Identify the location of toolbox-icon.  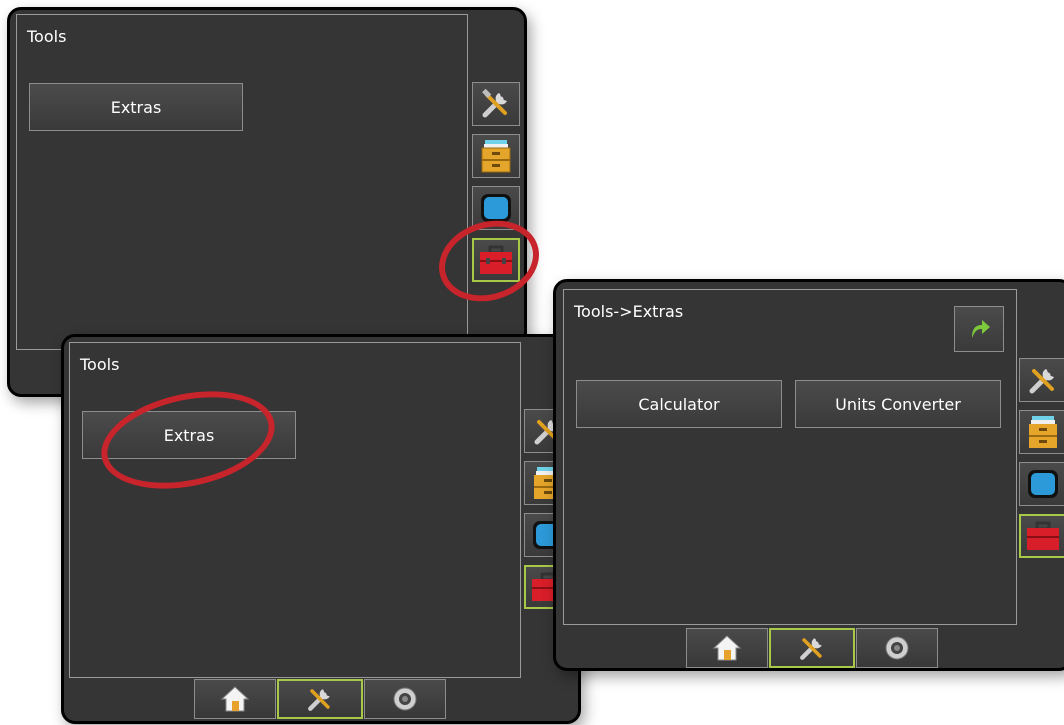
(1043, 535).